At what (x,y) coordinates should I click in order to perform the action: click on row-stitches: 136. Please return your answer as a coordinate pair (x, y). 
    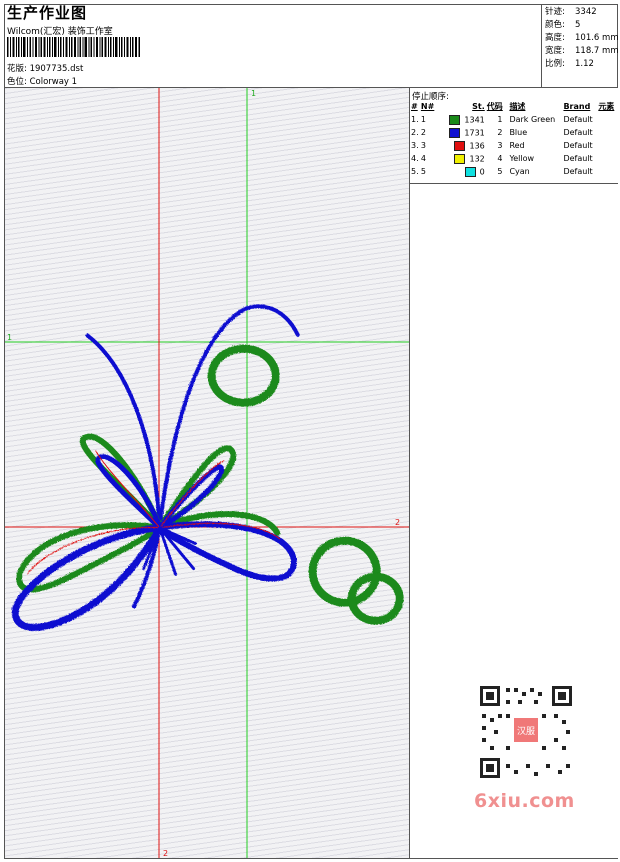
    Looking at the image, I should click on (464, 145).